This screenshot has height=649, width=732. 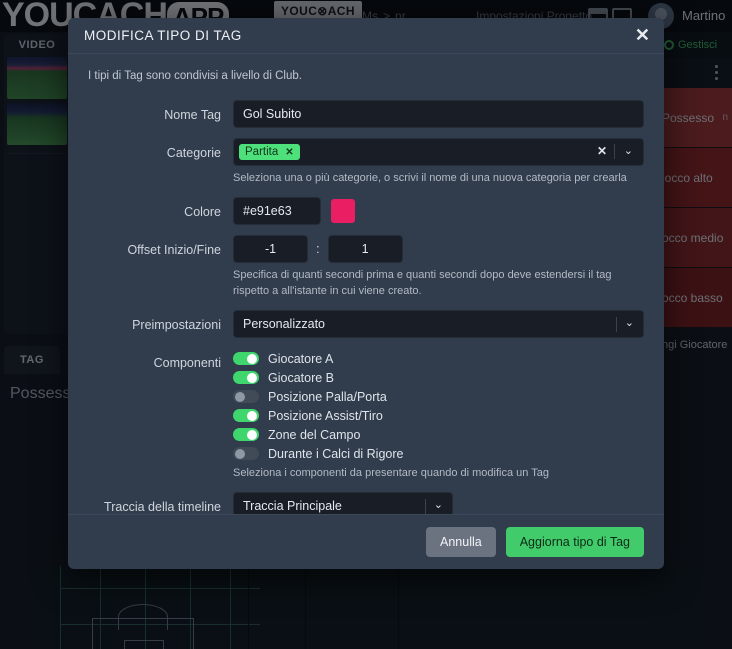 What do you see at coordinates (438, 454) in the screenshot?
I see `component-toggle-row: Durante i Calci di Rigore` at bounding box center [438, 454].